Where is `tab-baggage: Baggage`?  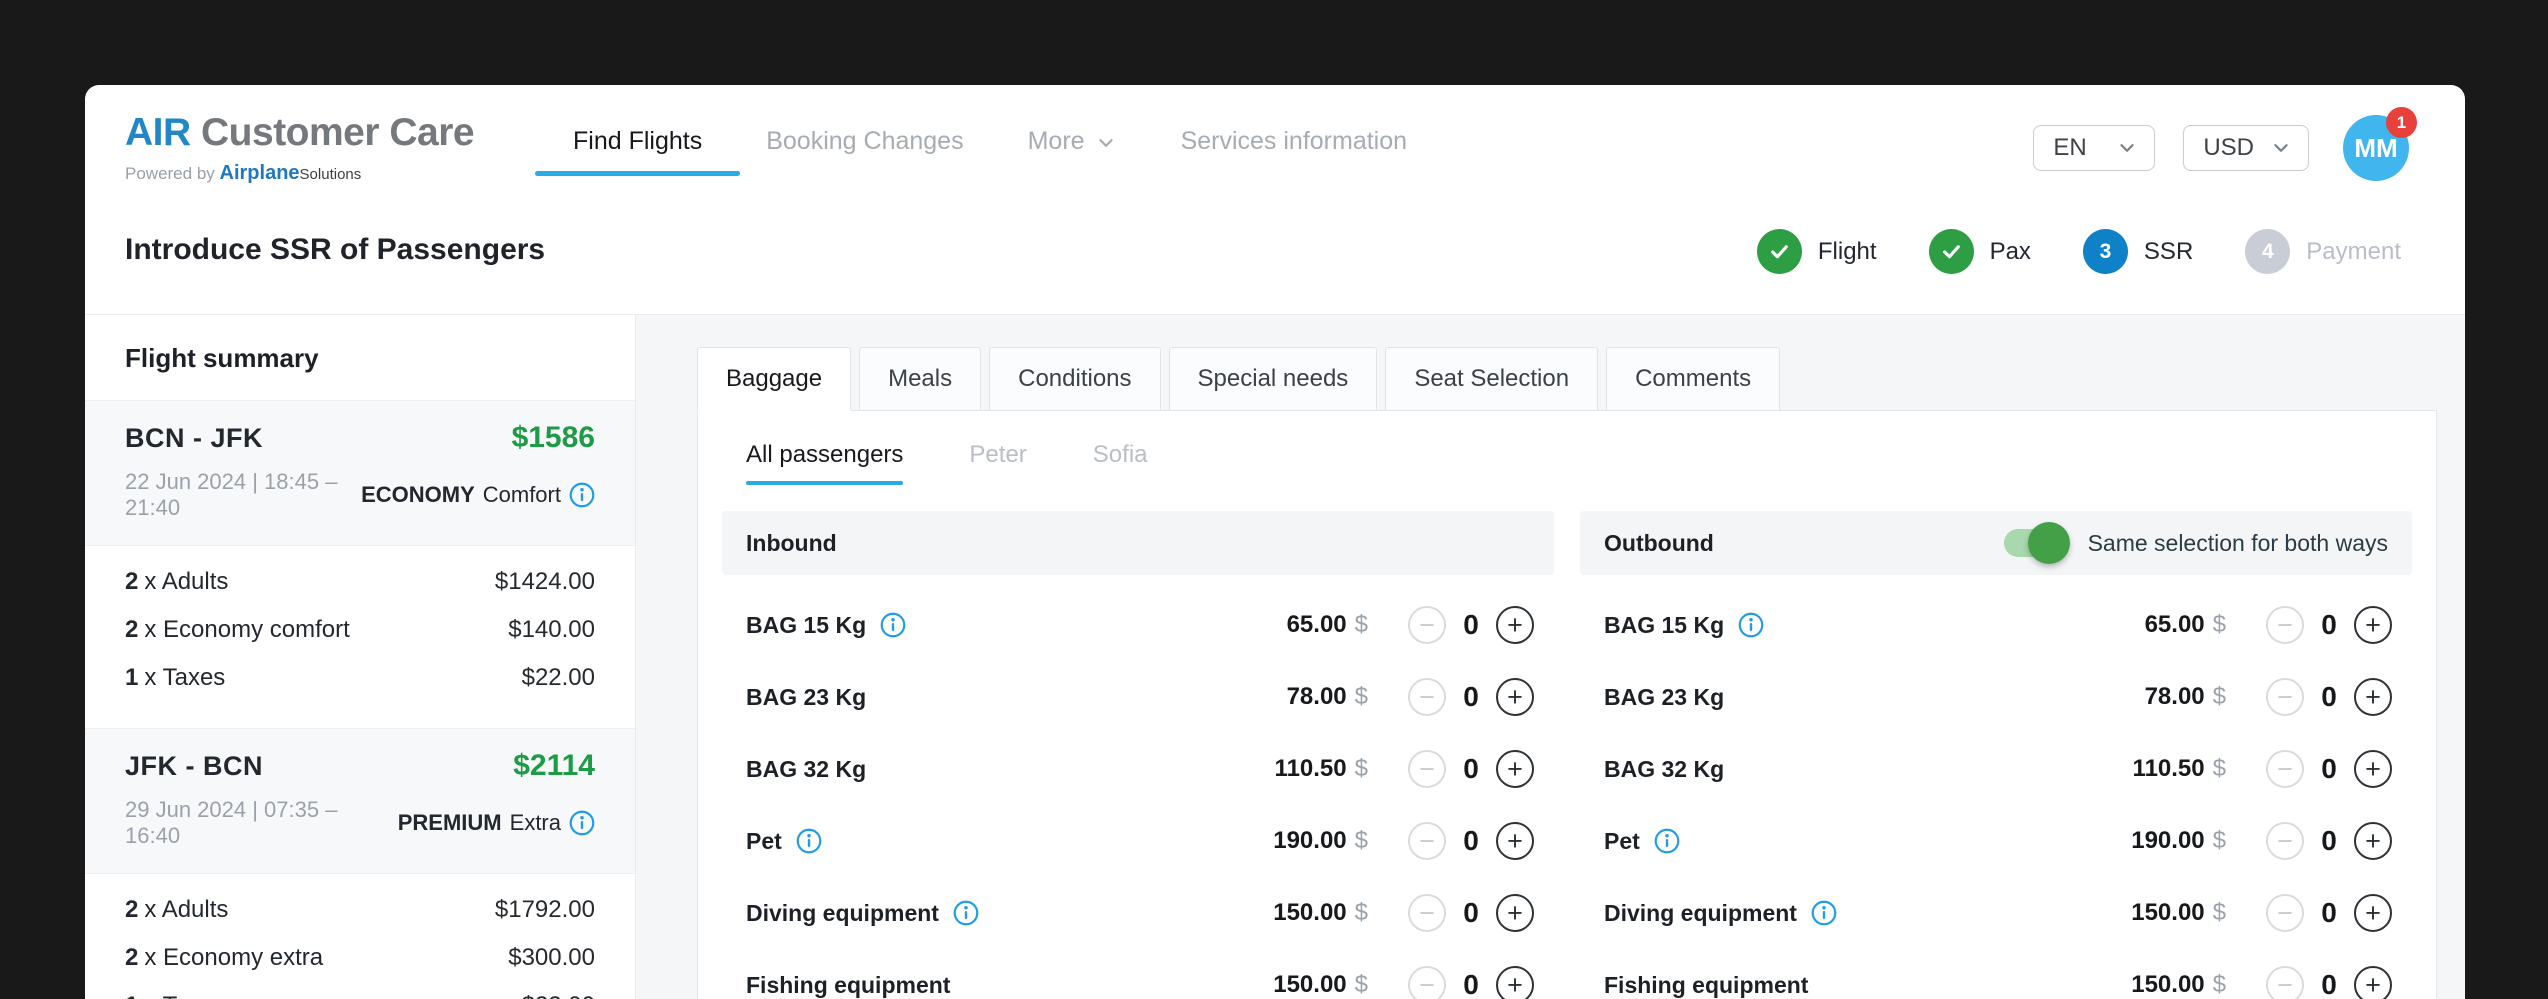
tab-baggage: Baggage is located at coordinates (774, 379).